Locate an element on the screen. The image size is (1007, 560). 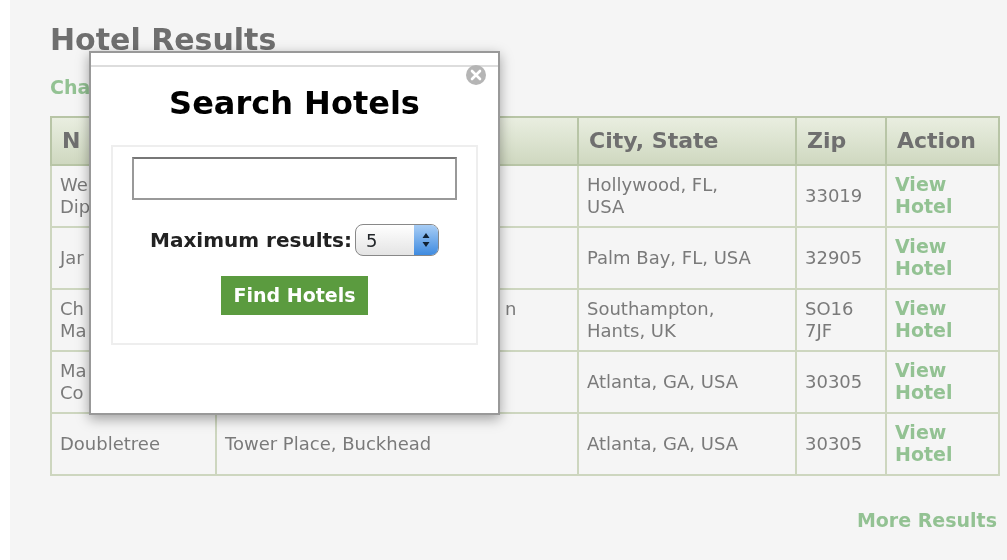
change-link: Cha is located at coordinates (70, 87).